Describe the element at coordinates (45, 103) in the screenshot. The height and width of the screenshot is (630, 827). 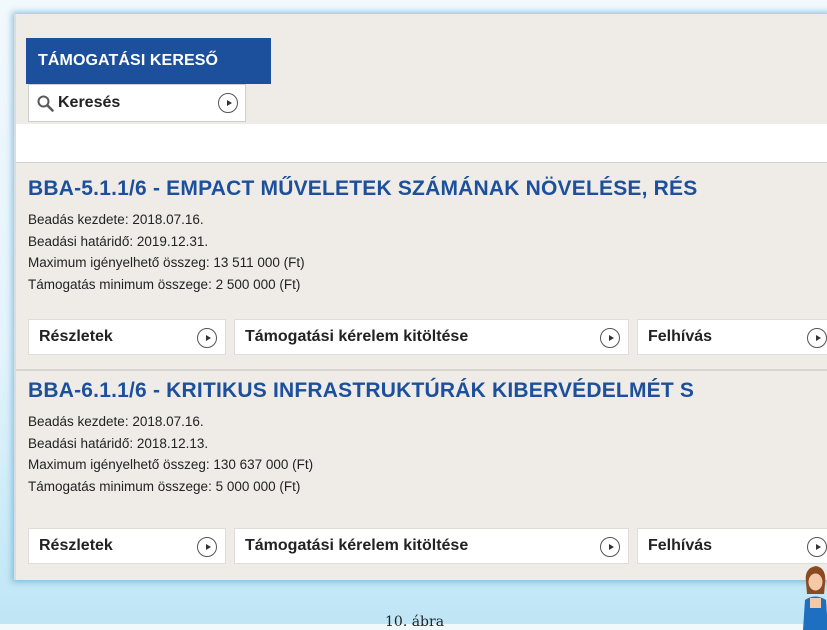
I see `search-icon` at that location.